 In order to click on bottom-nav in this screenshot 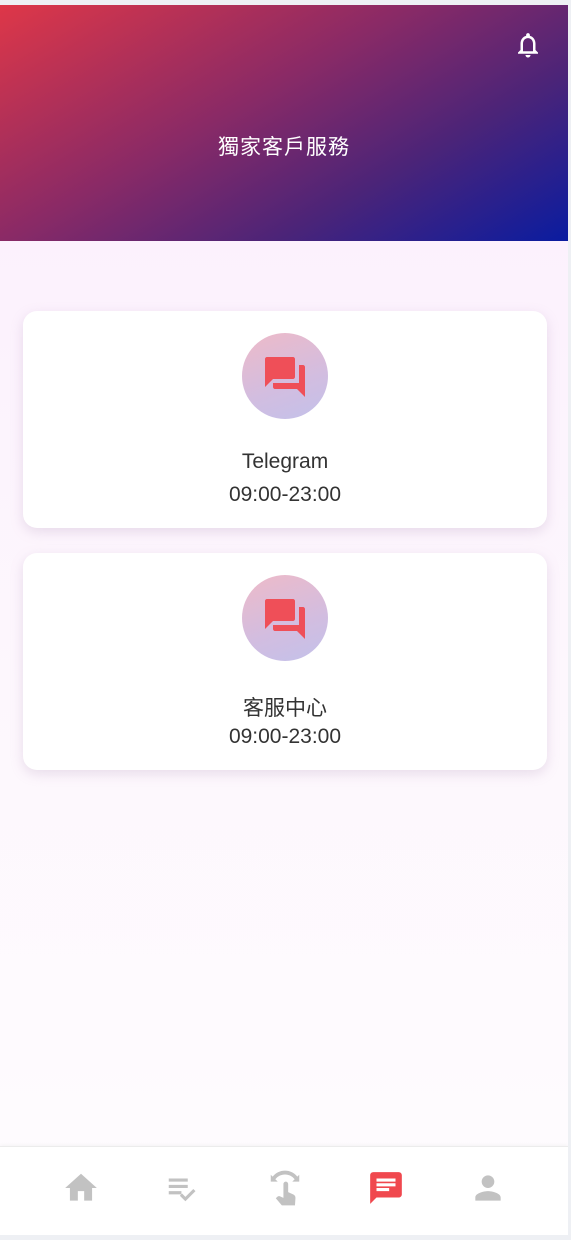, I will do `click(284, 1190)`.